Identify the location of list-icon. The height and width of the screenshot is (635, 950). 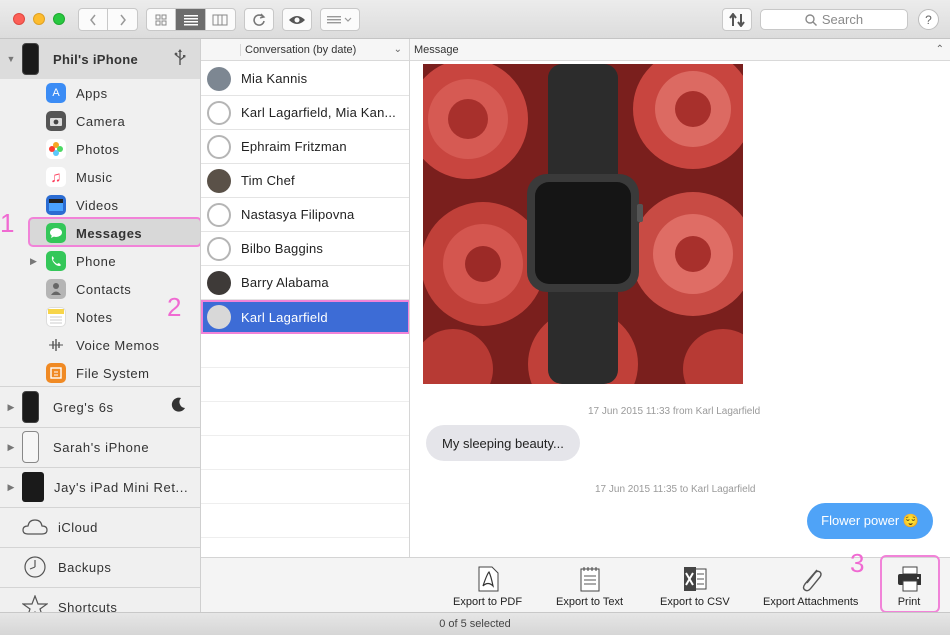
(190, 19).